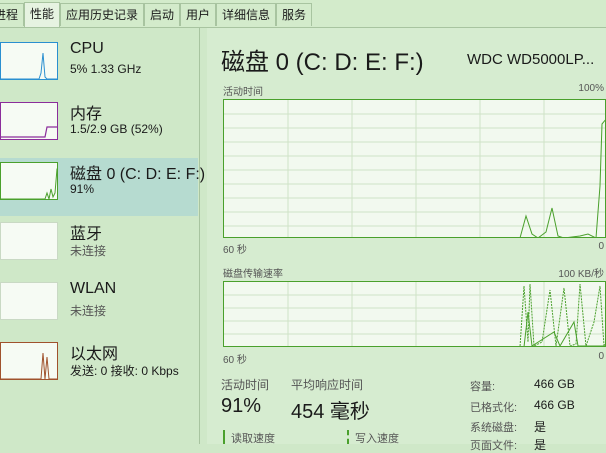 The height and width of the screenshot is (453, 606). I want to click on sidebar-item-label: WLAN, so click(93, 288).